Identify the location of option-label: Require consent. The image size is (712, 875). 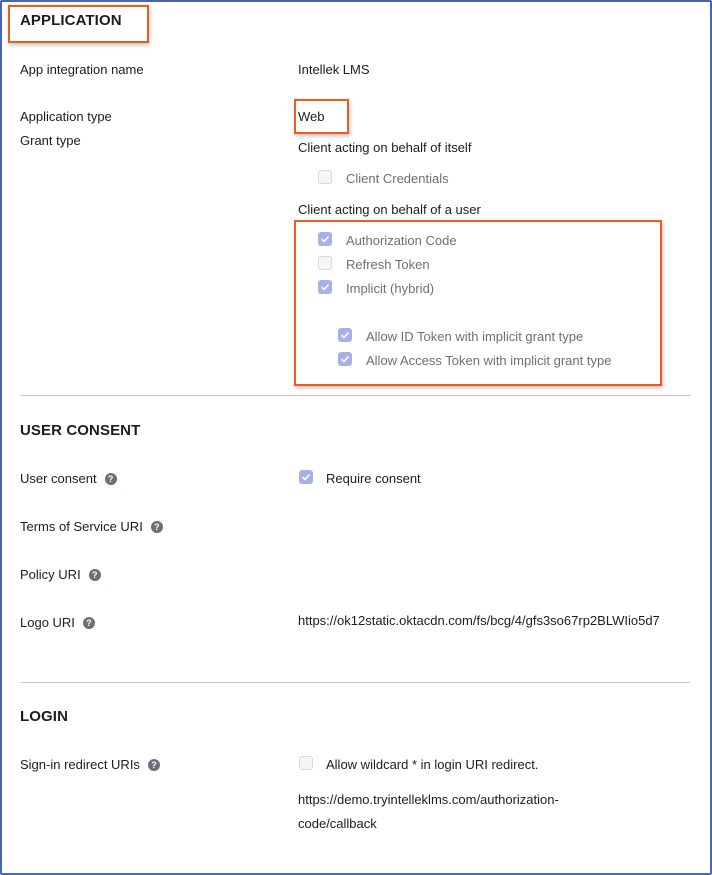
(373, 478).